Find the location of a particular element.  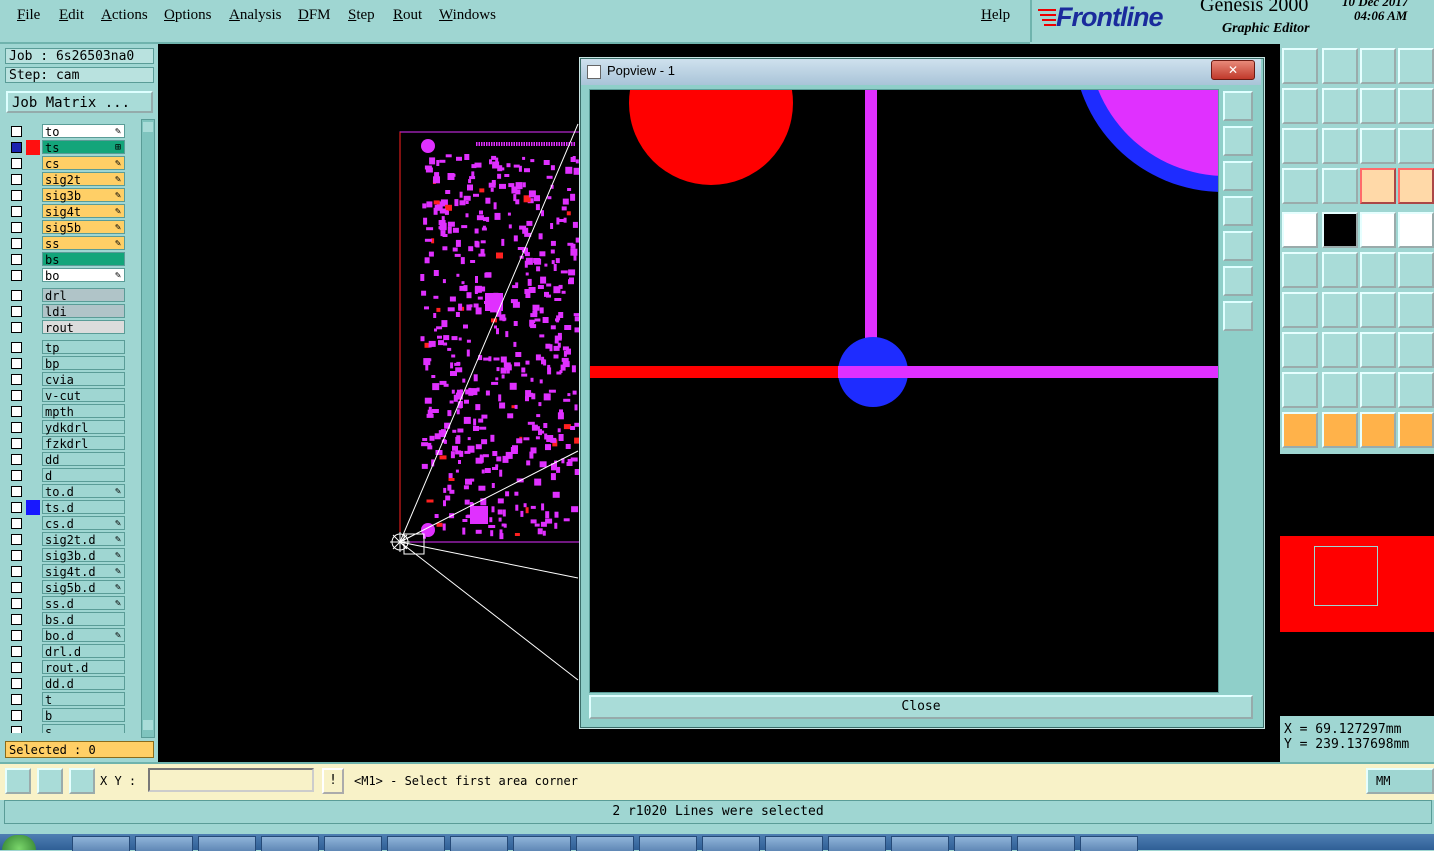

layer-name: sig3b.d ✎ is located at coordinates (83, 555).